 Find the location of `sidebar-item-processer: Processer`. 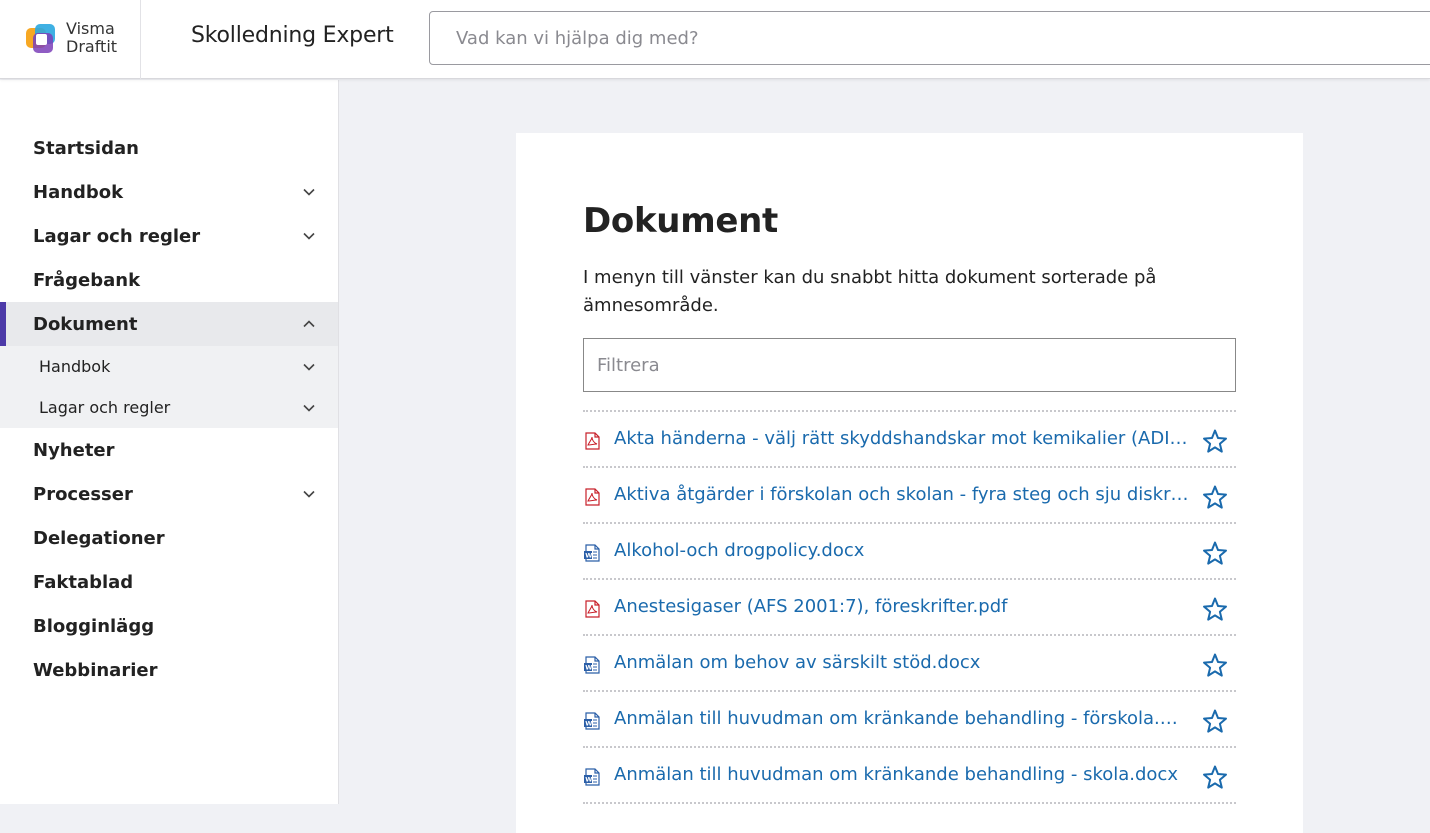

sidebar-item-processer: Processer is located at coordinates (169, 494).